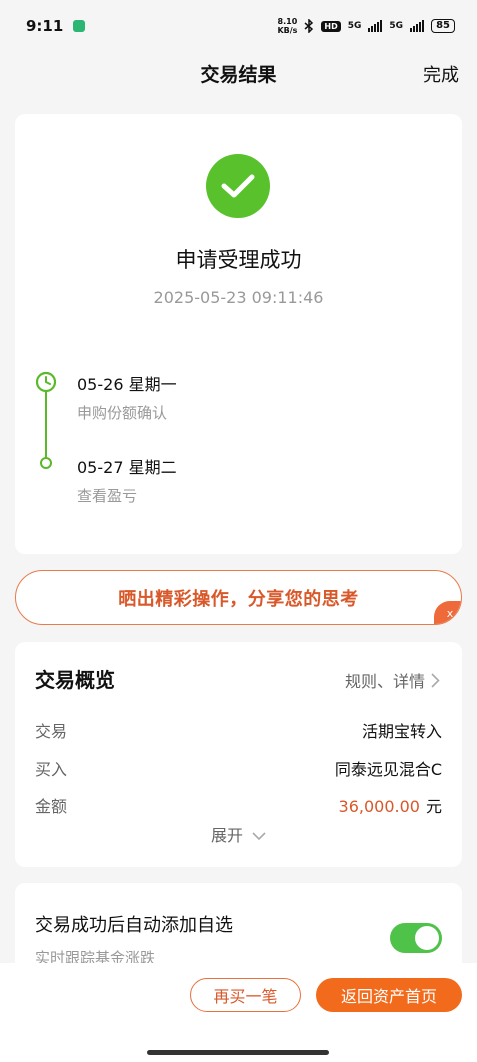  I want to click on overview-row-buy: 买入 同泰远见混合C, so click(238, 768).